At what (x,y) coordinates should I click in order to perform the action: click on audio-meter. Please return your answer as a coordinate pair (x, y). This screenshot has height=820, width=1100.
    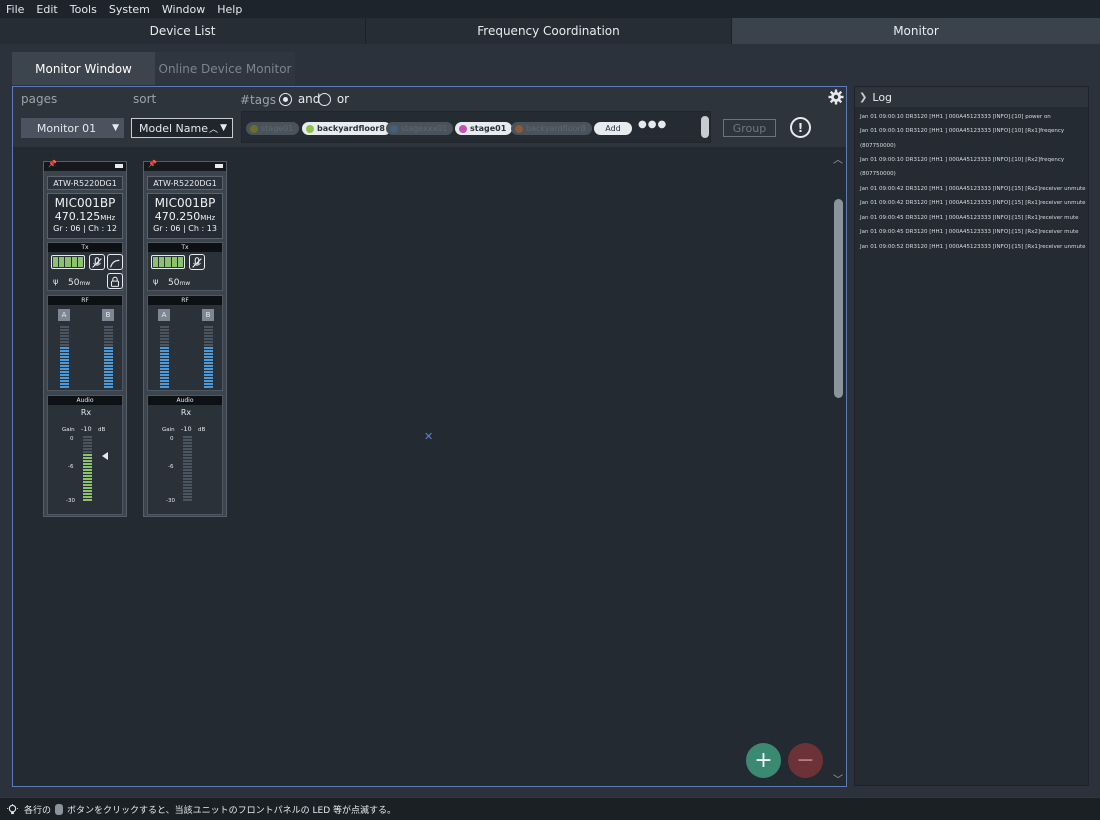
    Looking at the image, I should click on (87, 469).